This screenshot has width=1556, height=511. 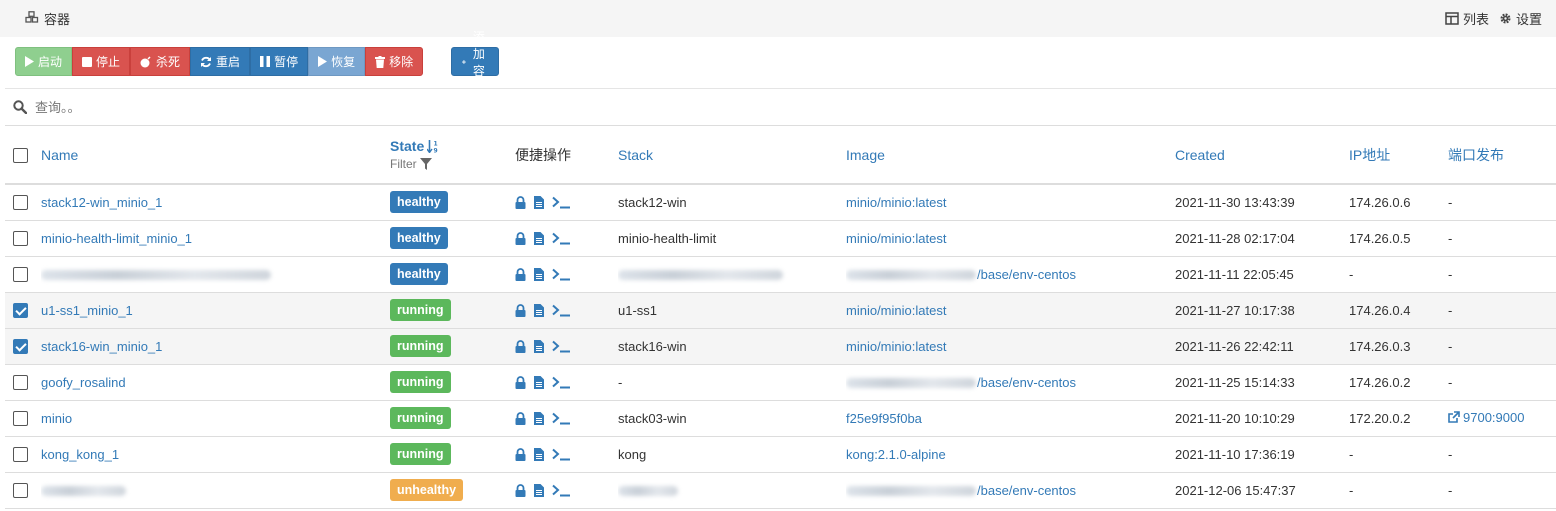 I want to click on state-filter: Filter, so click(x=452, y=164).